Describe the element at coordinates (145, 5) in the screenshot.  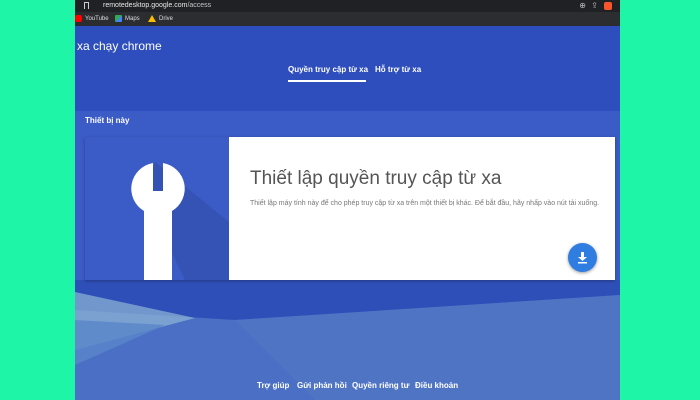
I see `url-host: remotedesktop.google.com` at that location.